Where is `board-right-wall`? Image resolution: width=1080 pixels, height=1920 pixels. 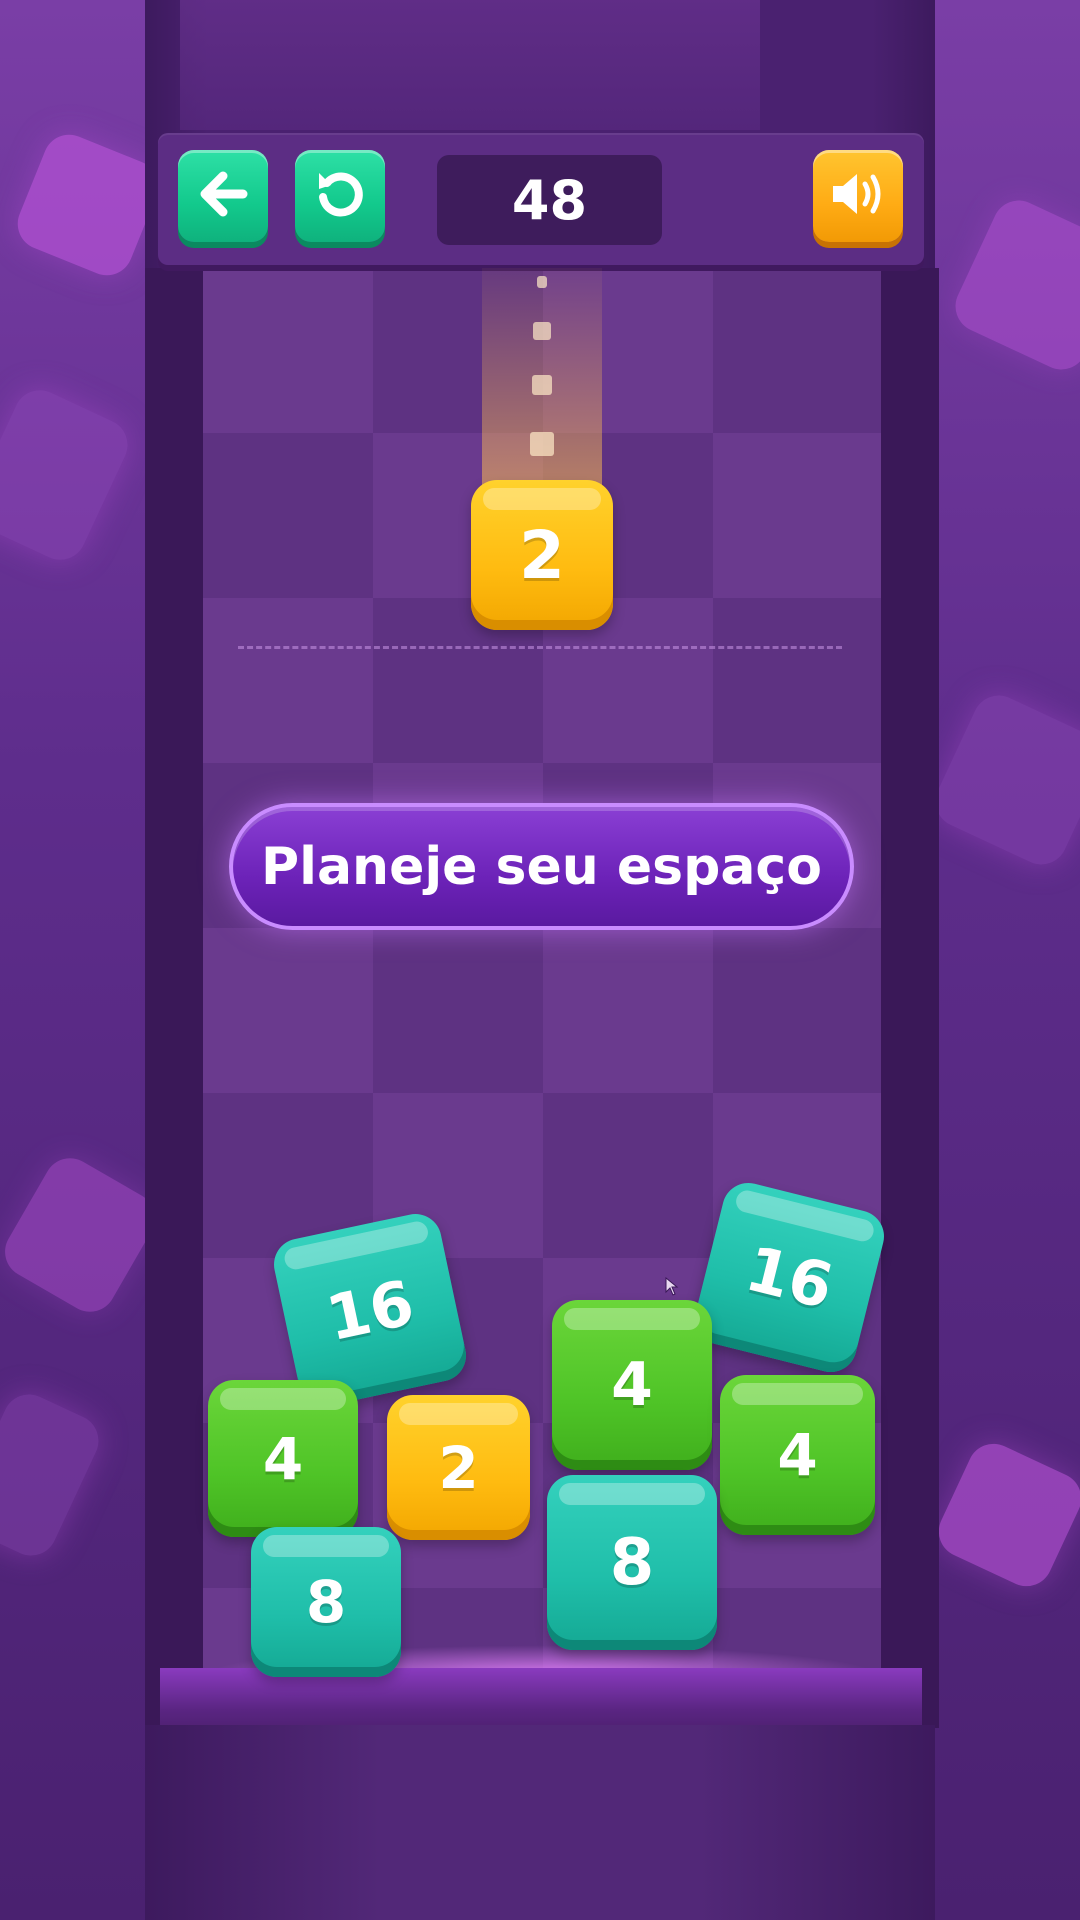 board-right-wall is located at coordinates (910, 998).